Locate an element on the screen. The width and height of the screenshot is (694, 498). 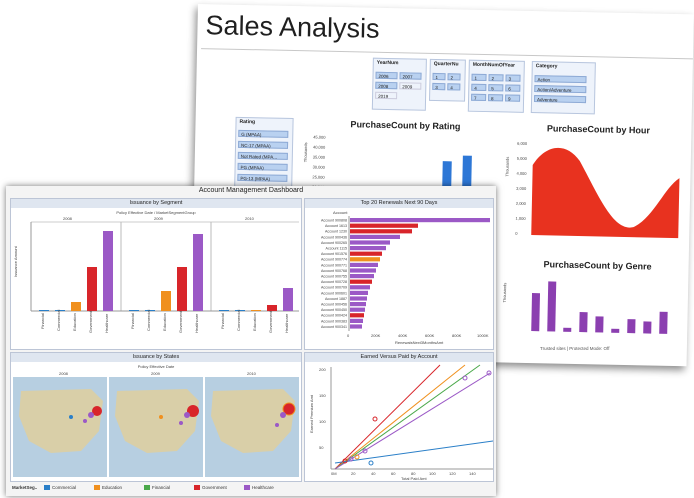
slicer-item-m5: 5 is located at coordinates (496, 88).